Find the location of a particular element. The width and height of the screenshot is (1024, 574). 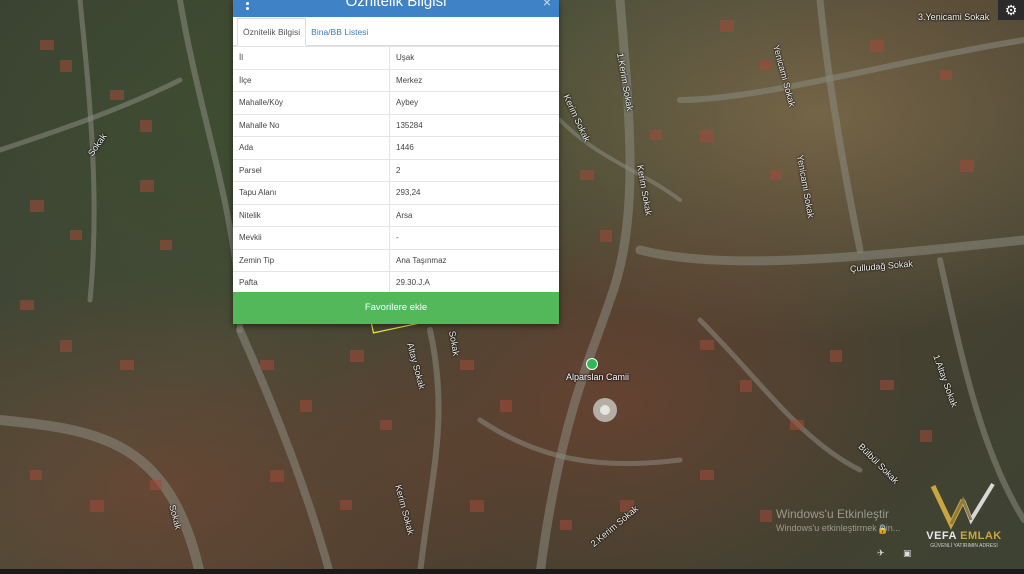

tab-attribute-info: Öznitelik Bilgisi is located at coordinates (272, 32).